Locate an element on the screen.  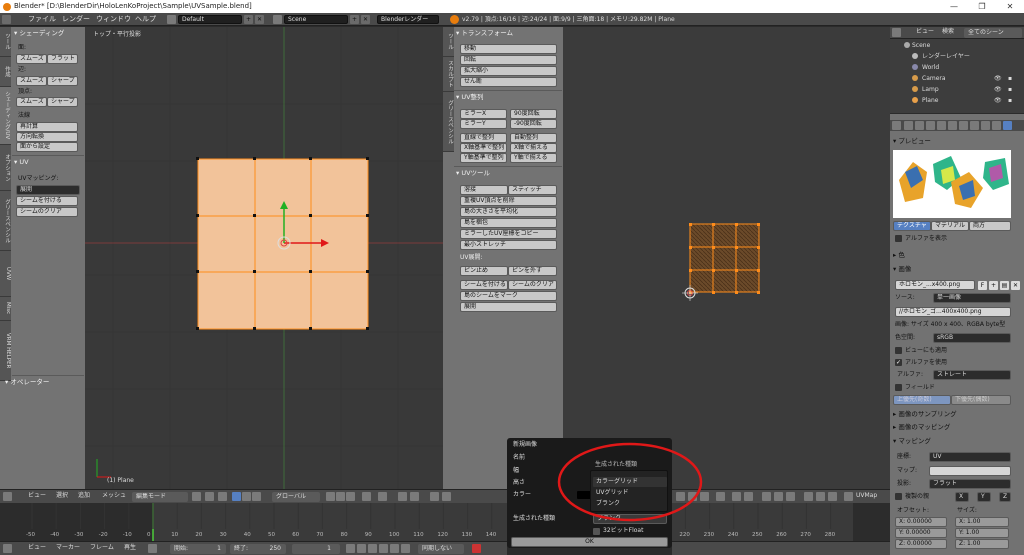
uv-unwrap-button: 展開 is located at coordinates (508, 307).